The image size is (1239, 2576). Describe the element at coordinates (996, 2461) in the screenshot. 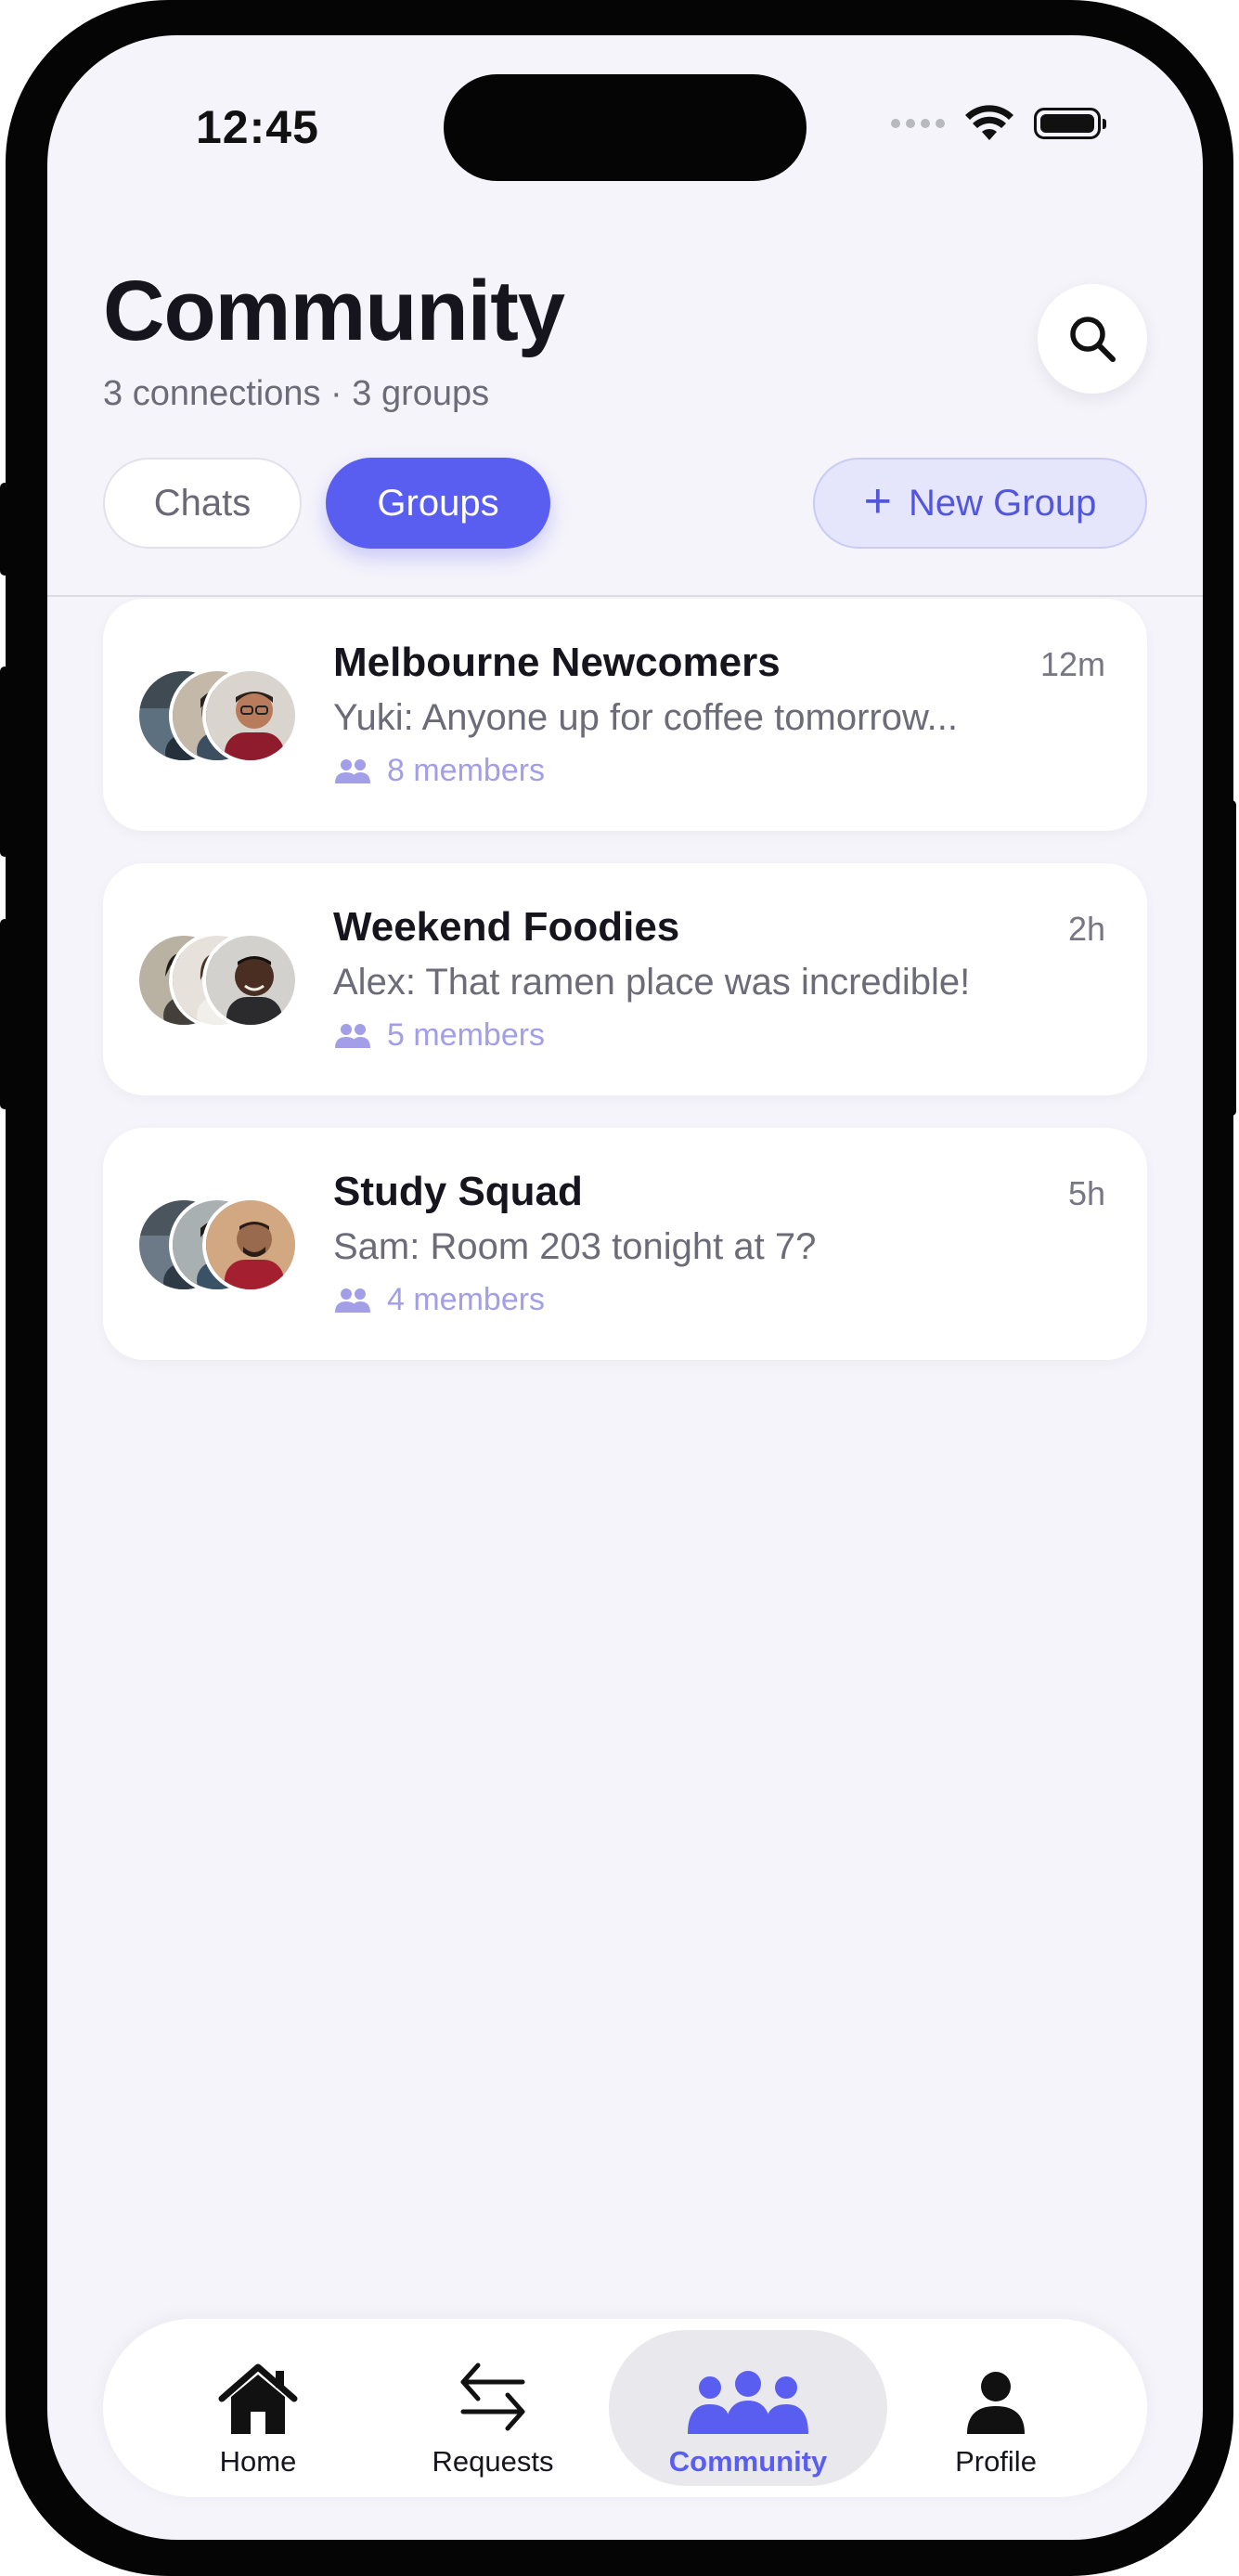

I see `tab-profile-label: Profile` at that location.